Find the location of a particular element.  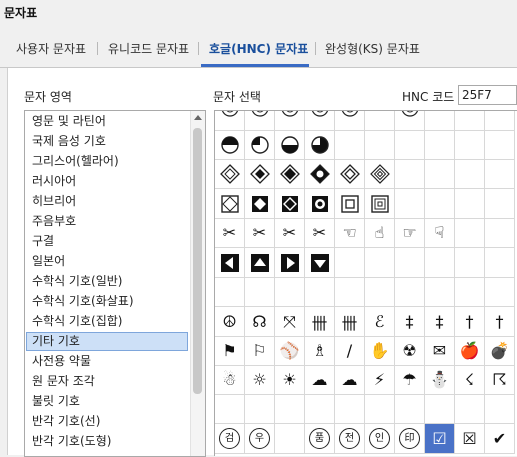

symbol-cell: ☂ is located at coordinates (410, 380).